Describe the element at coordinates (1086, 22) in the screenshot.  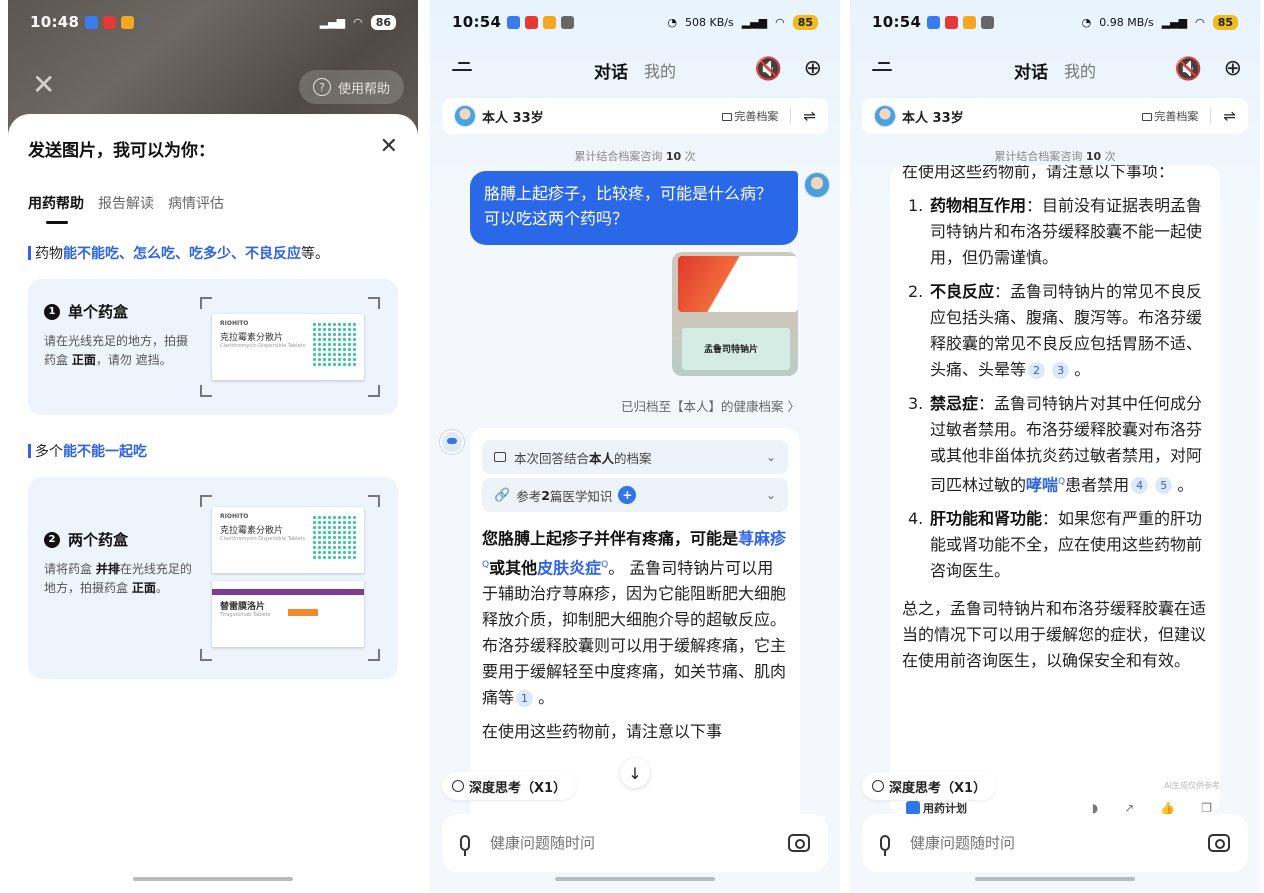
I see `alarm-icon: ◔` at that location.